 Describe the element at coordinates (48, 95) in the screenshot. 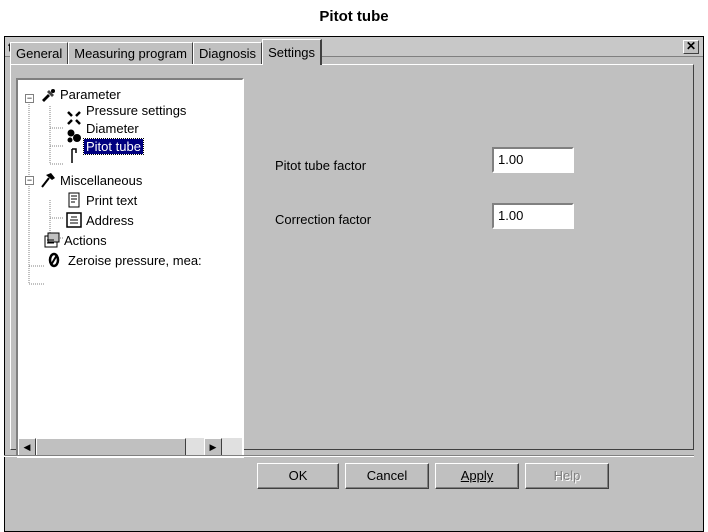

I see `tools-icon` at that location.